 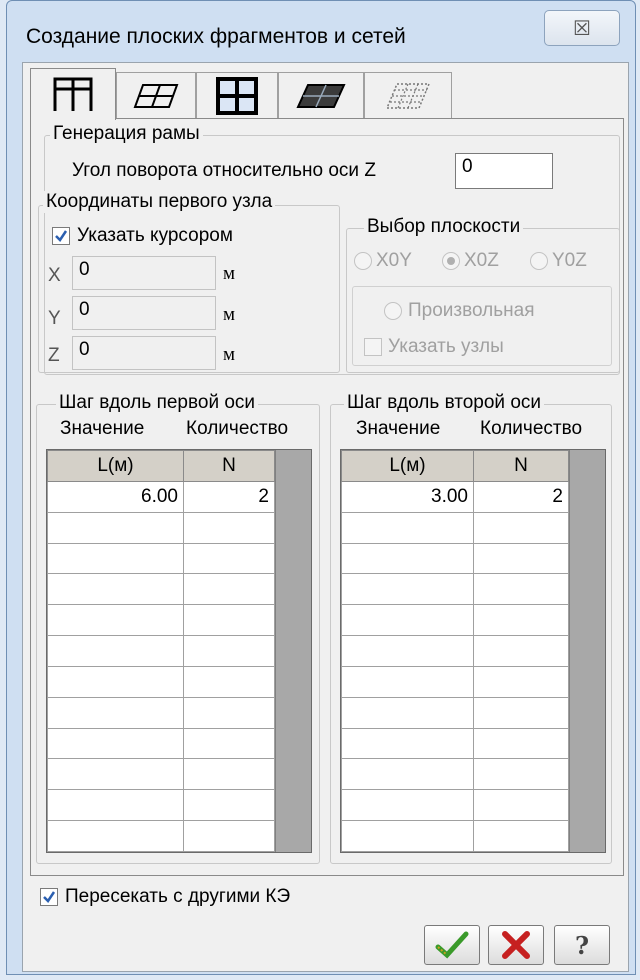 What do you see at coordinates (142, 236) in the screenshot?
I see `cursor-checkbox: Указать курсором` at bounding box center [142, 236].